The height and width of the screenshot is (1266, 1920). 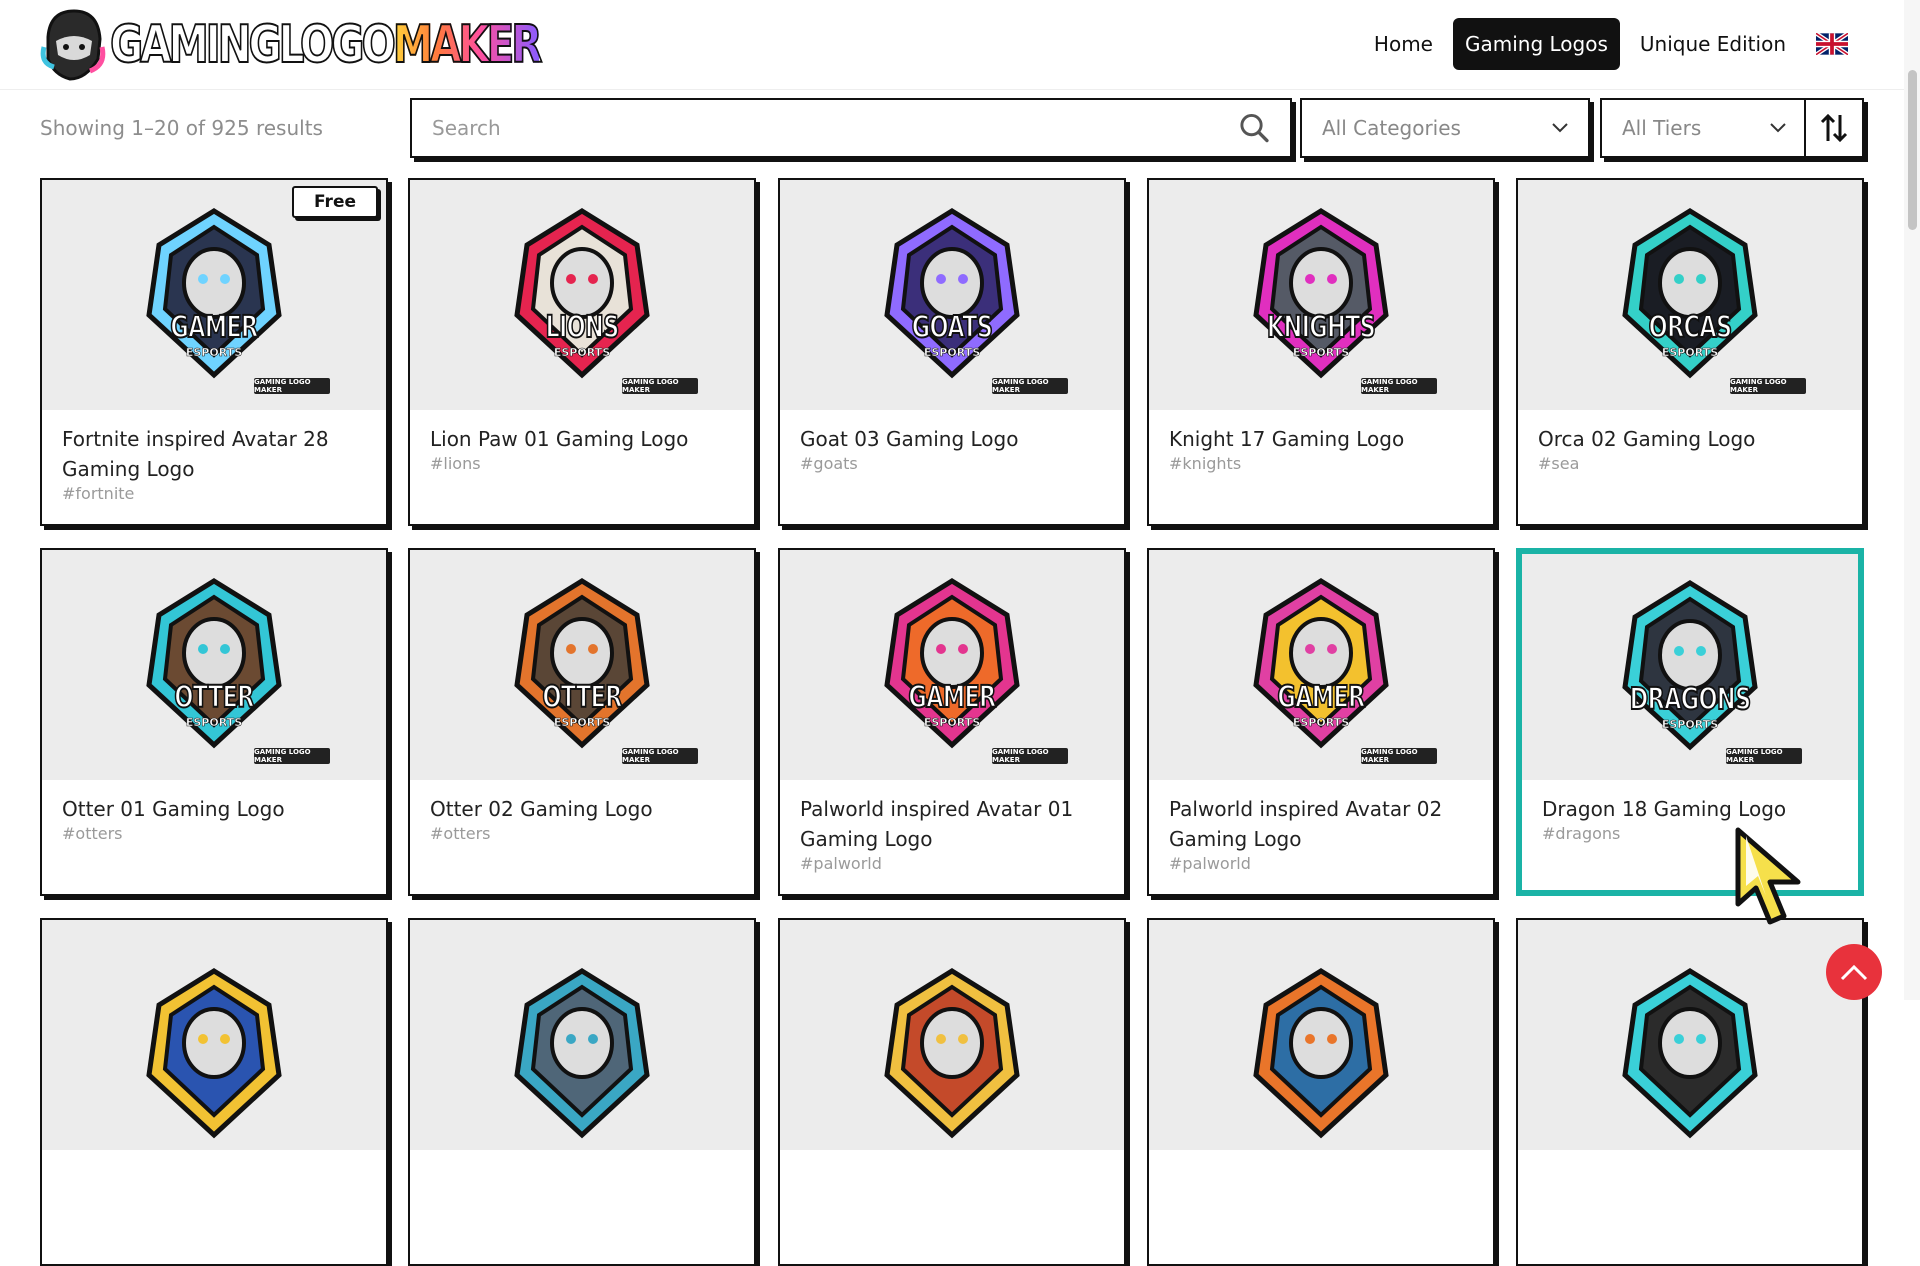 I want to click on emblem-text: KNIGHTS, so click(x=1321, y=327).